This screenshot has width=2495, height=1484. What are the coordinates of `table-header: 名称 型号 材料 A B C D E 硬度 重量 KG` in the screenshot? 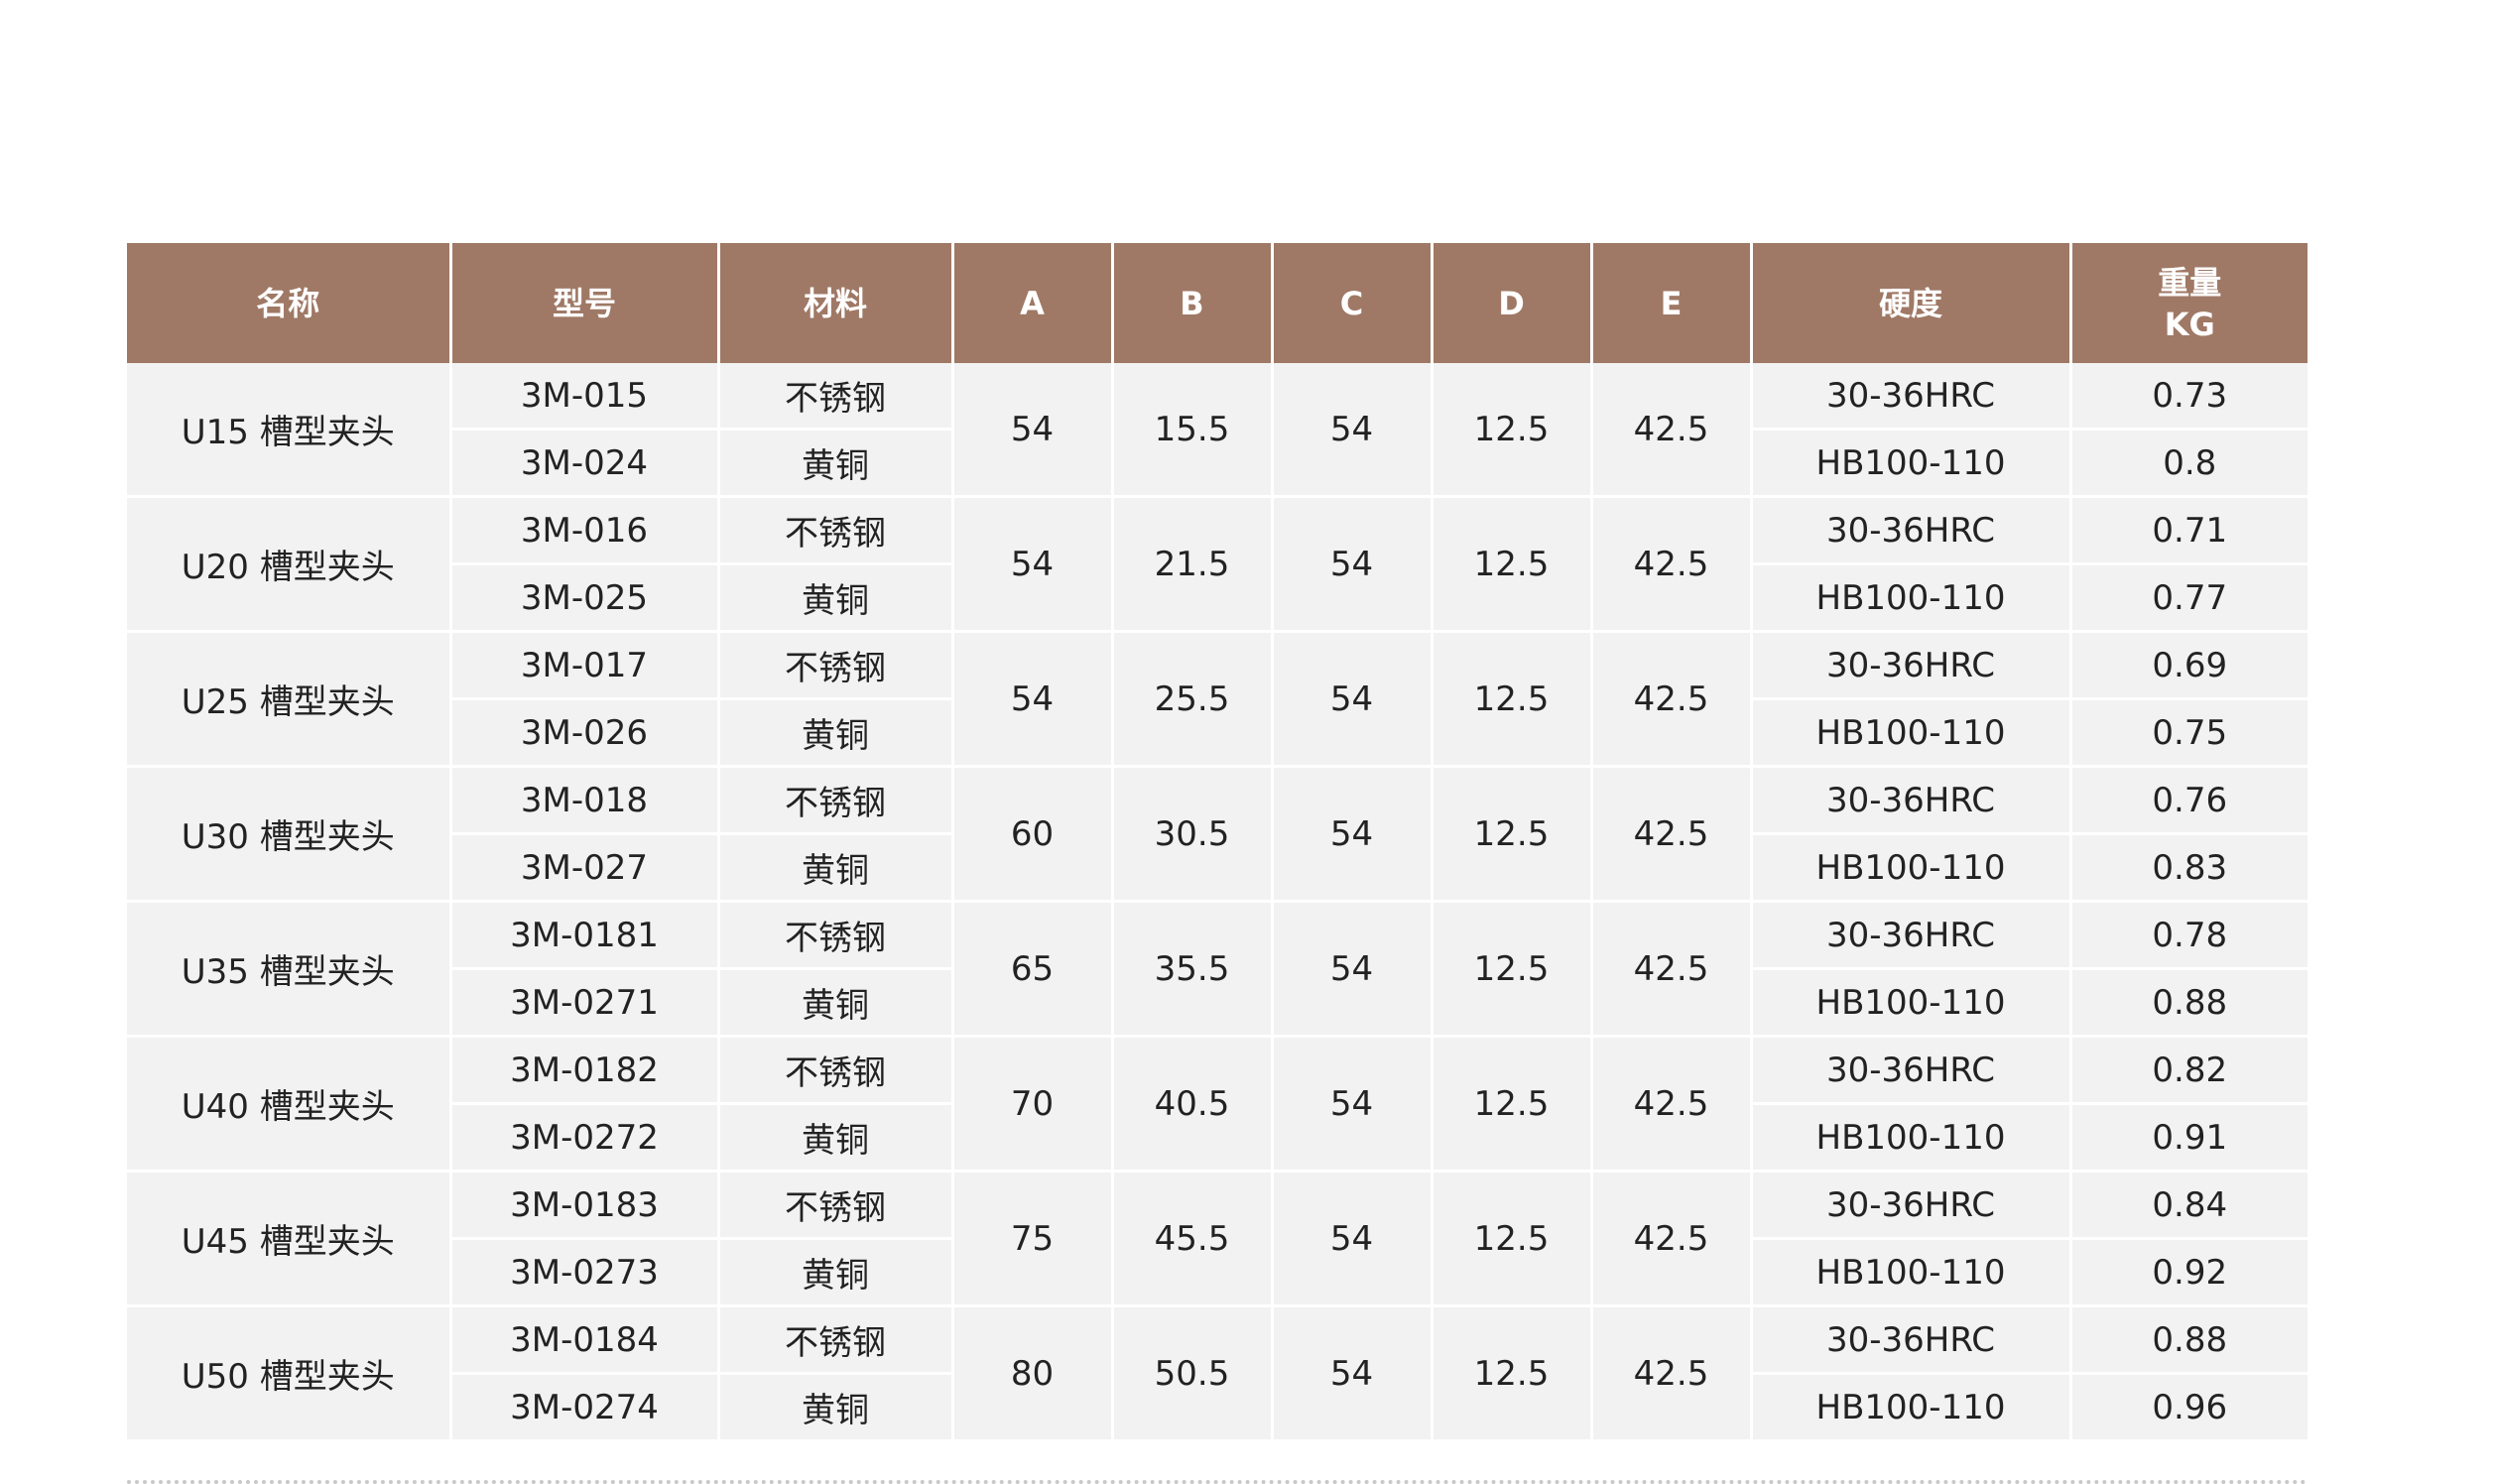 It's located at (1217, 303).